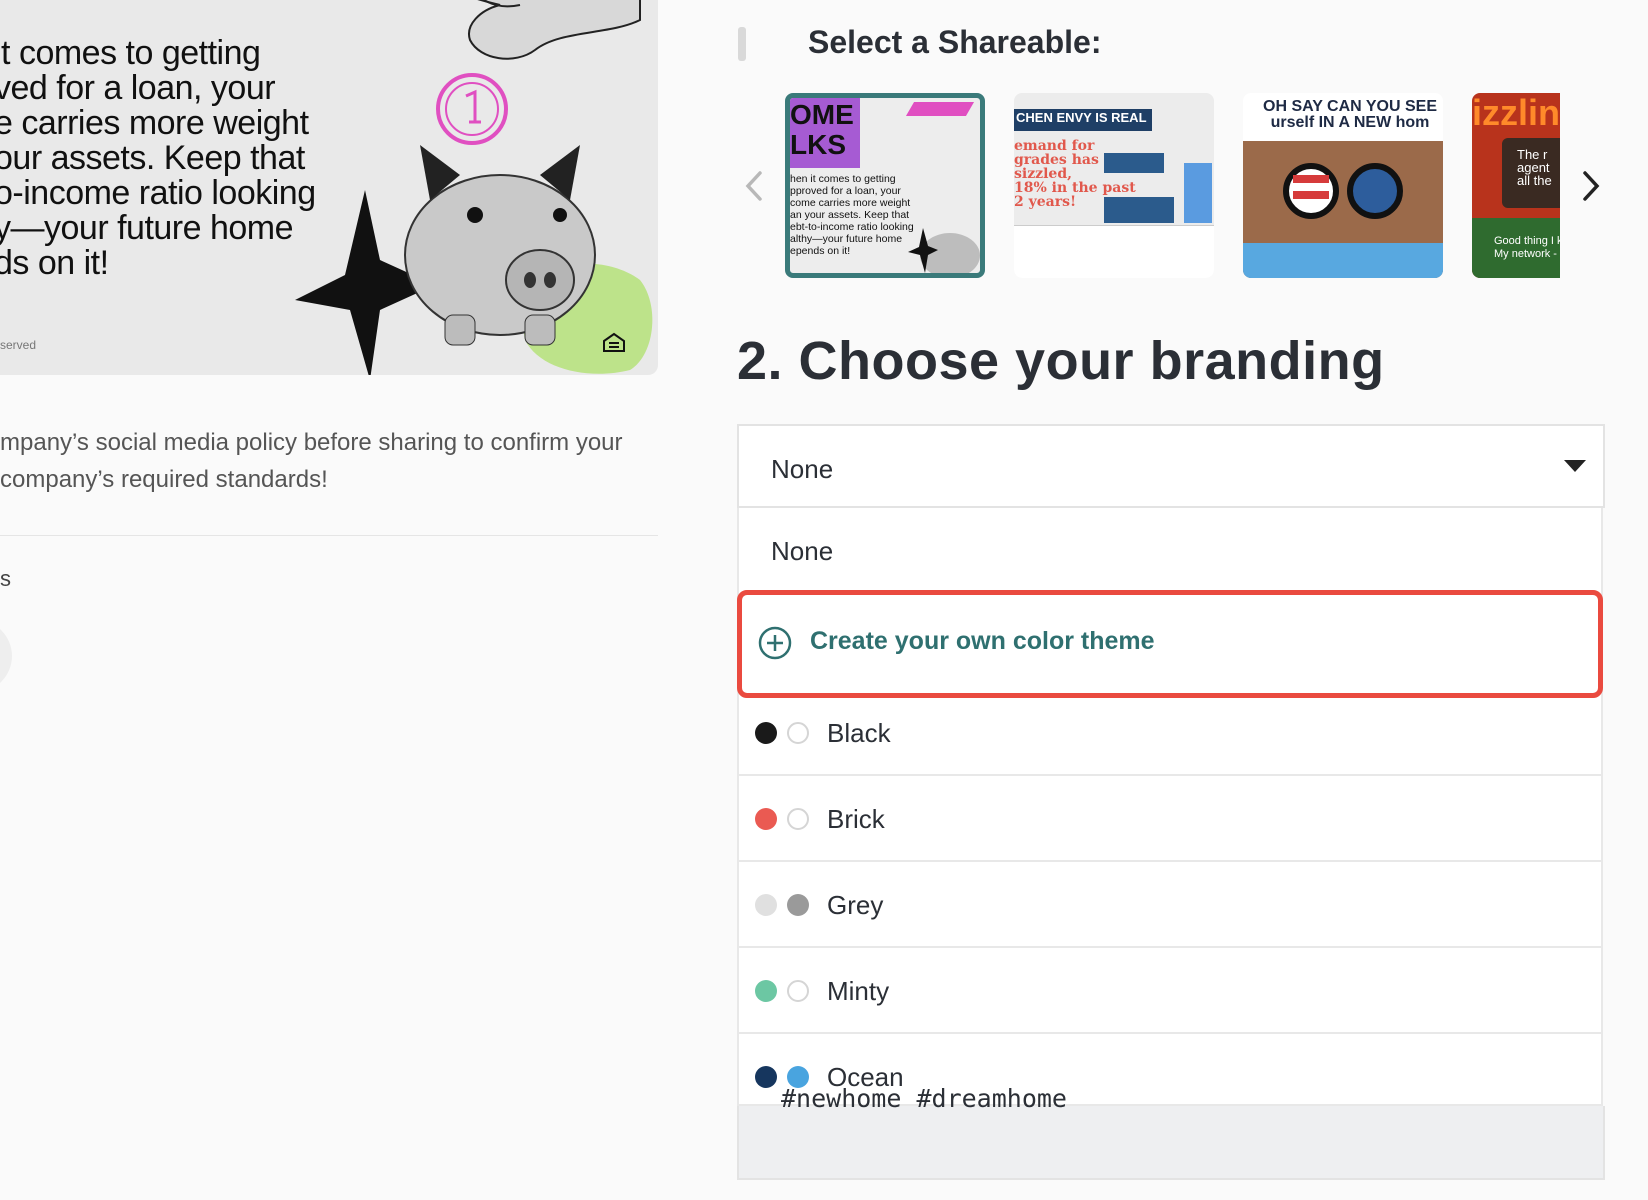 This screenshot has width=1648, height=1200. What do you see at coordinates (856, 819) in the screenshot?
I see `option-label: Brick` at bounding box center [856, 819].